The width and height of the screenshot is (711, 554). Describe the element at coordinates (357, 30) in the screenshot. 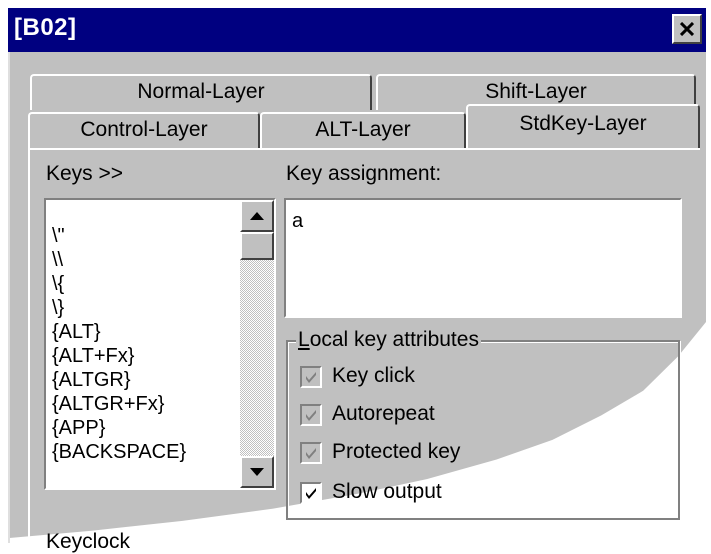

I see `title-bar: [B02]` at that location.